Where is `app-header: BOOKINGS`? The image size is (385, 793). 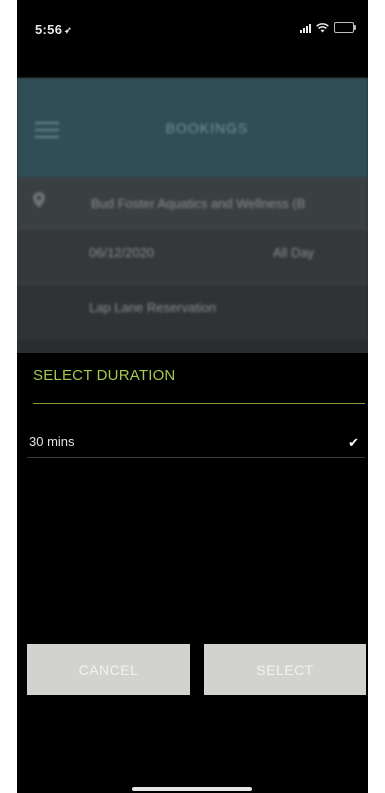
app-header: BOOKINGS is located at coordinates (192, 128).